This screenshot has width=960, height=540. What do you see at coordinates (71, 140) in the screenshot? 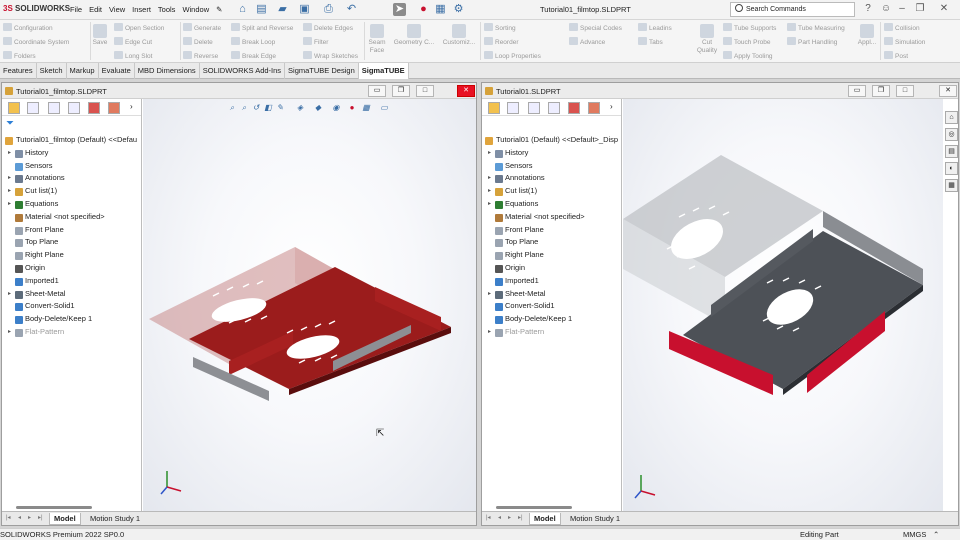
I see `tree-root: Tutorial01_filmtop (Default) <<Defau` at bounding box center [71, 140].